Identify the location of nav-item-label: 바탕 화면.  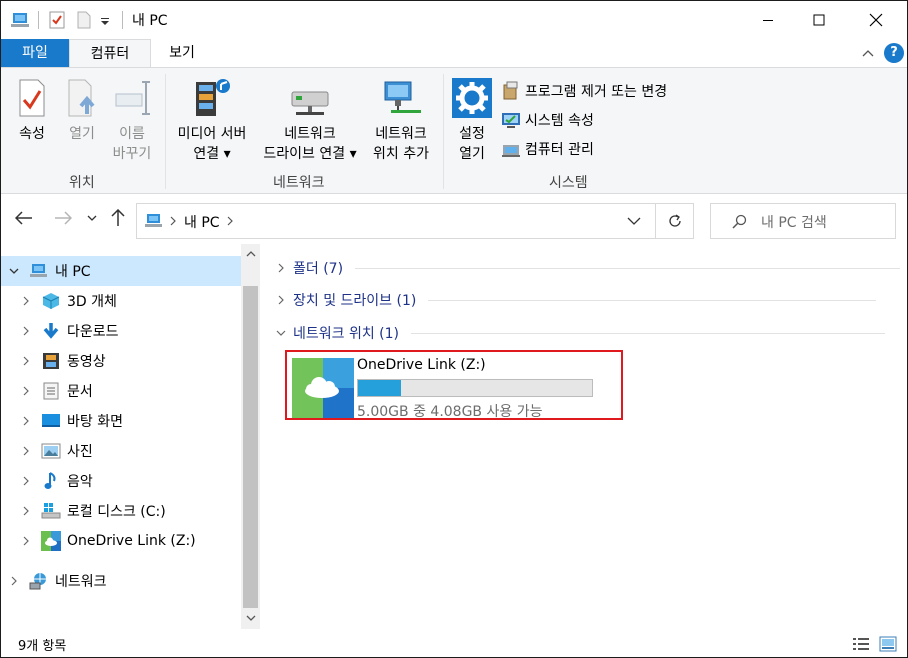
(95, 422).